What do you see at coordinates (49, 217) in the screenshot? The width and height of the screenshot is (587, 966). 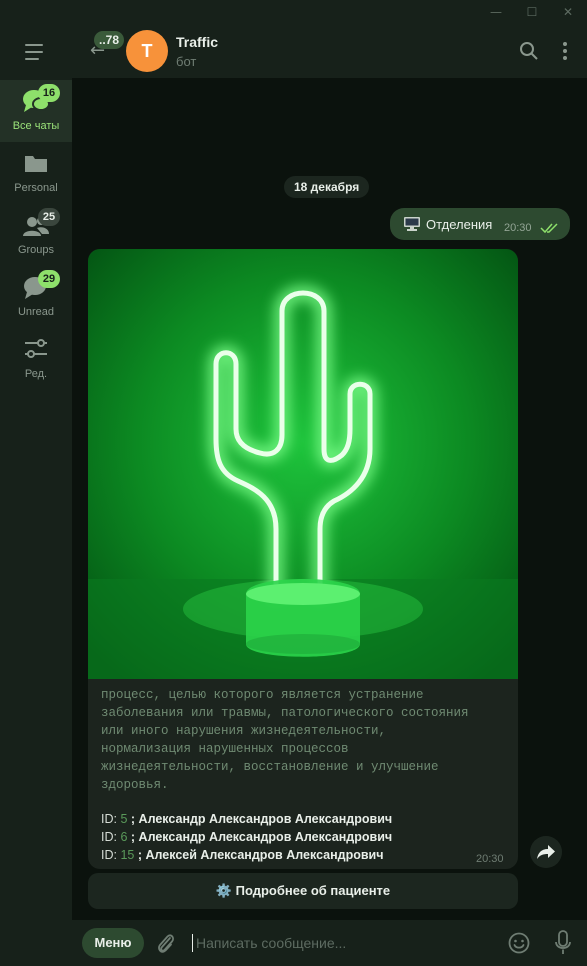 I see `unread-count-badge: 25` at bounding box center [49, 217].